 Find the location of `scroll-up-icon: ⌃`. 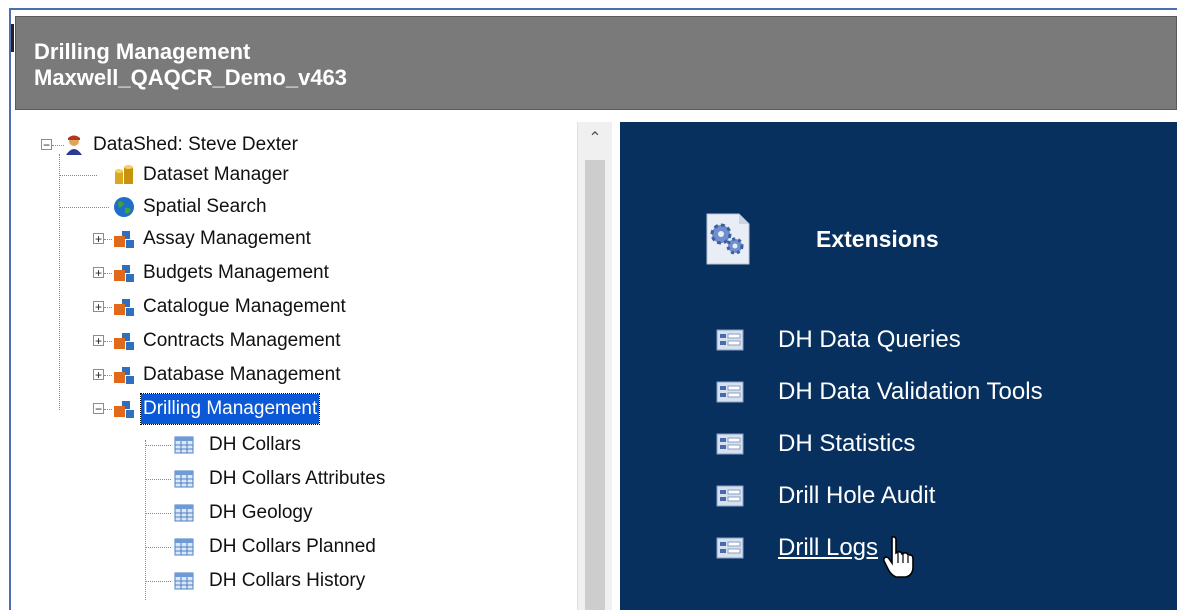

scroll-up-icon: ⌃ is located at coordinates (595, 138).